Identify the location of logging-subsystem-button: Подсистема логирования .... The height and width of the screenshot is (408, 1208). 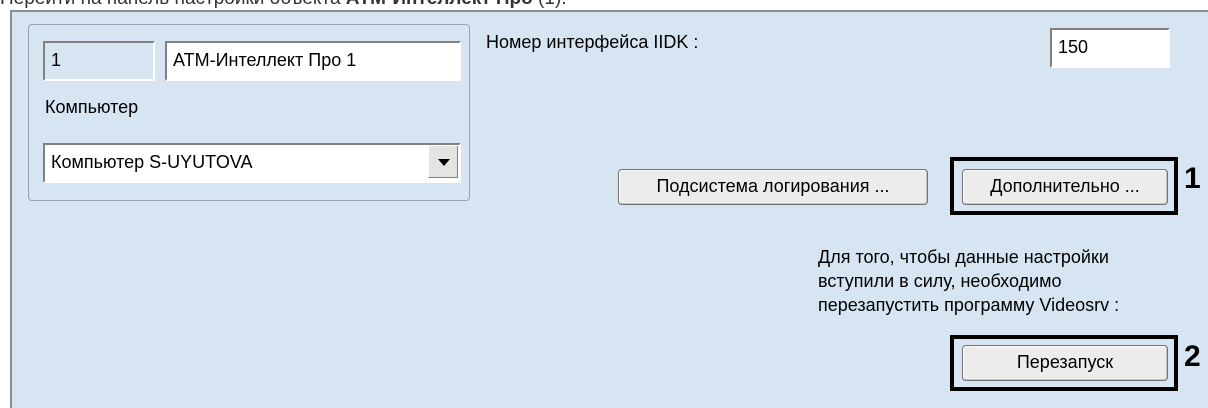
(773, 187).